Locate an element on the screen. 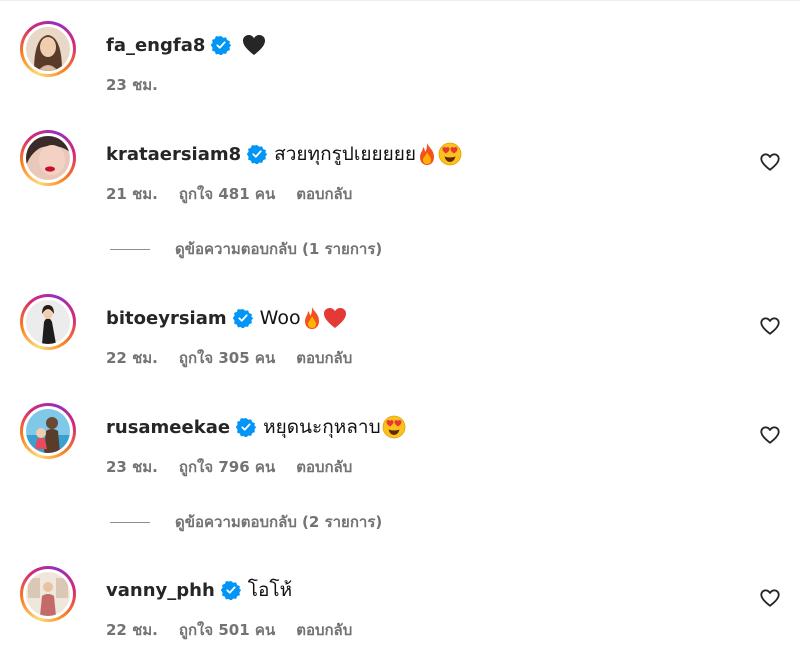 The height and width of the screenshot is (668, 800). comment-username: bitoeyrsiam is located at coordinates (166, 318).